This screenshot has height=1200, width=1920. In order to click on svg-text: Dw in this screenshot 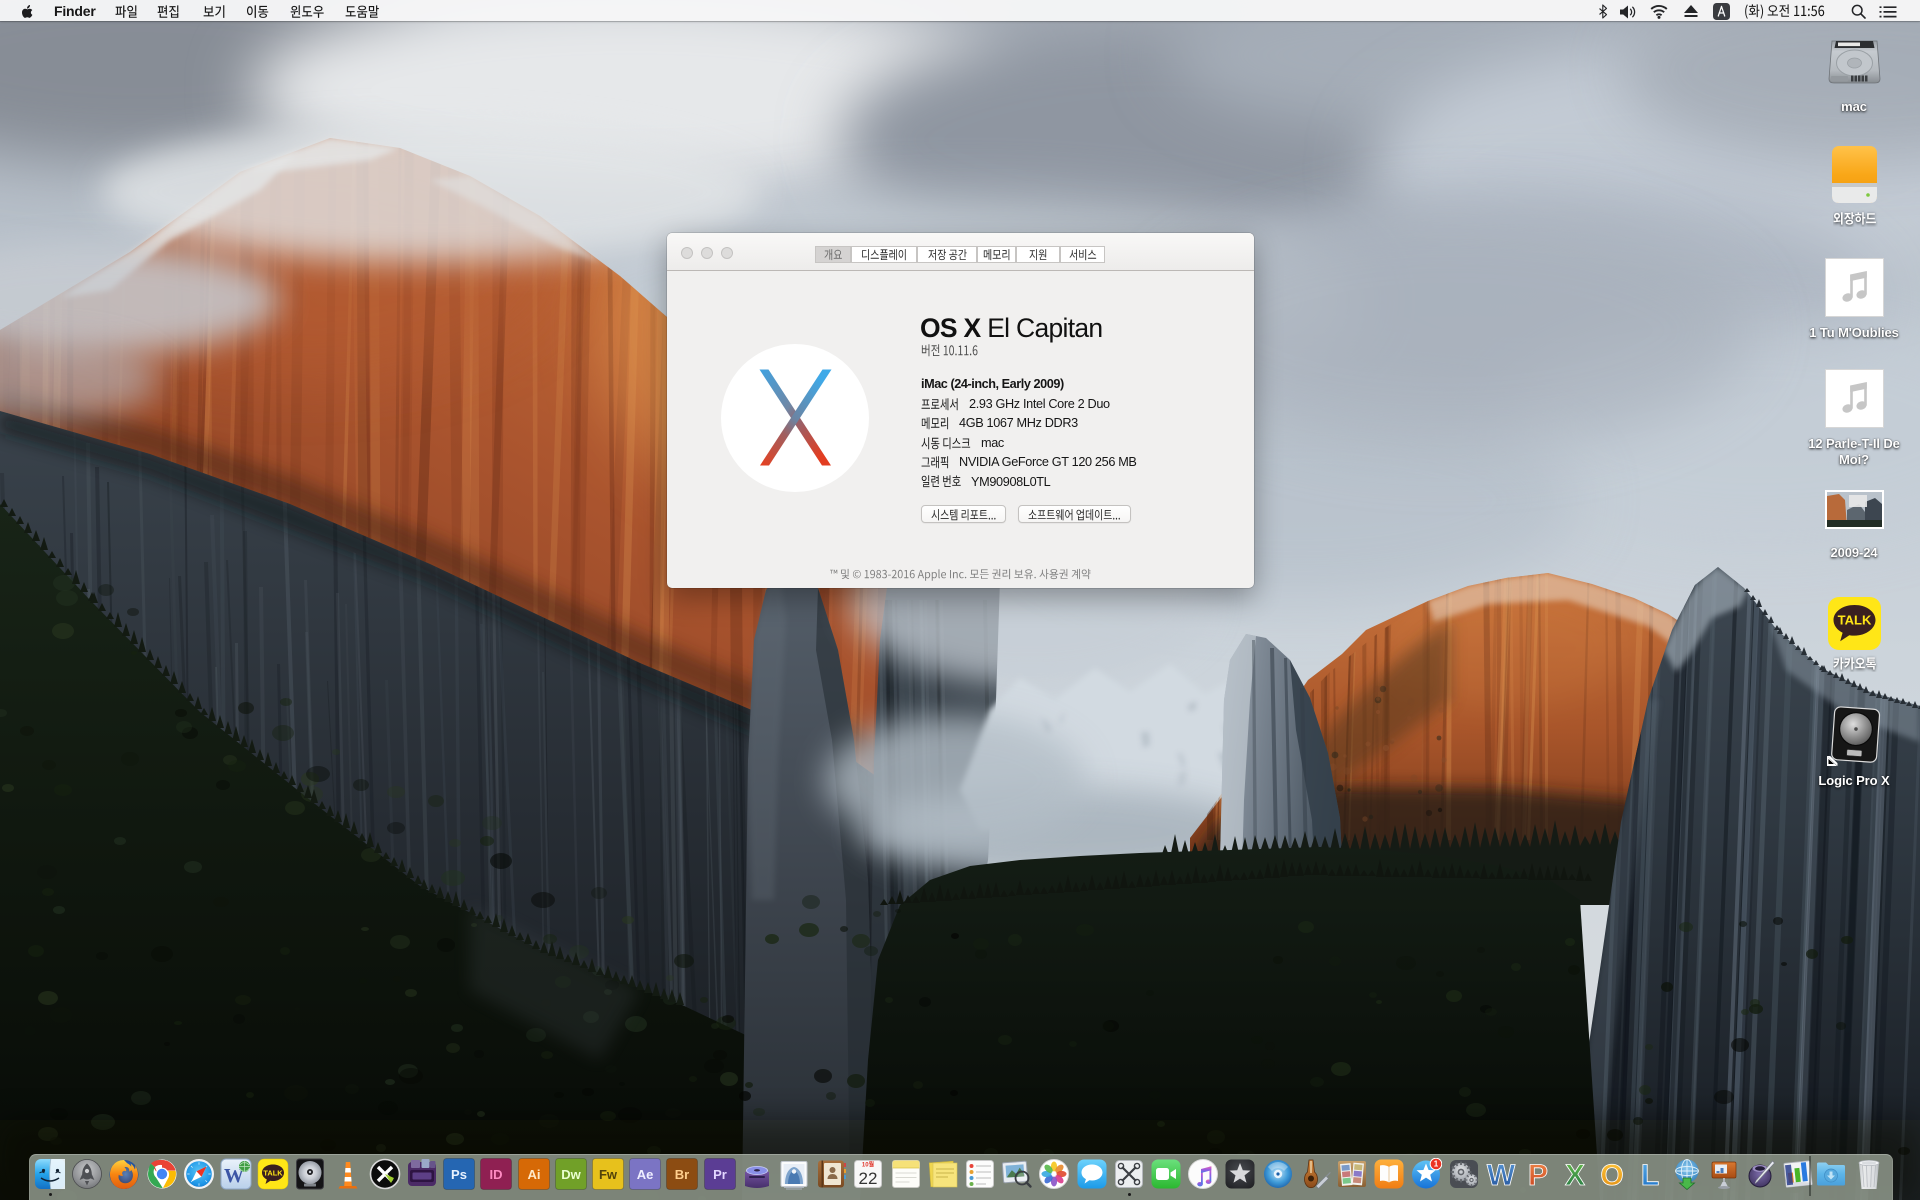, I will do `click(571, 1174)`.